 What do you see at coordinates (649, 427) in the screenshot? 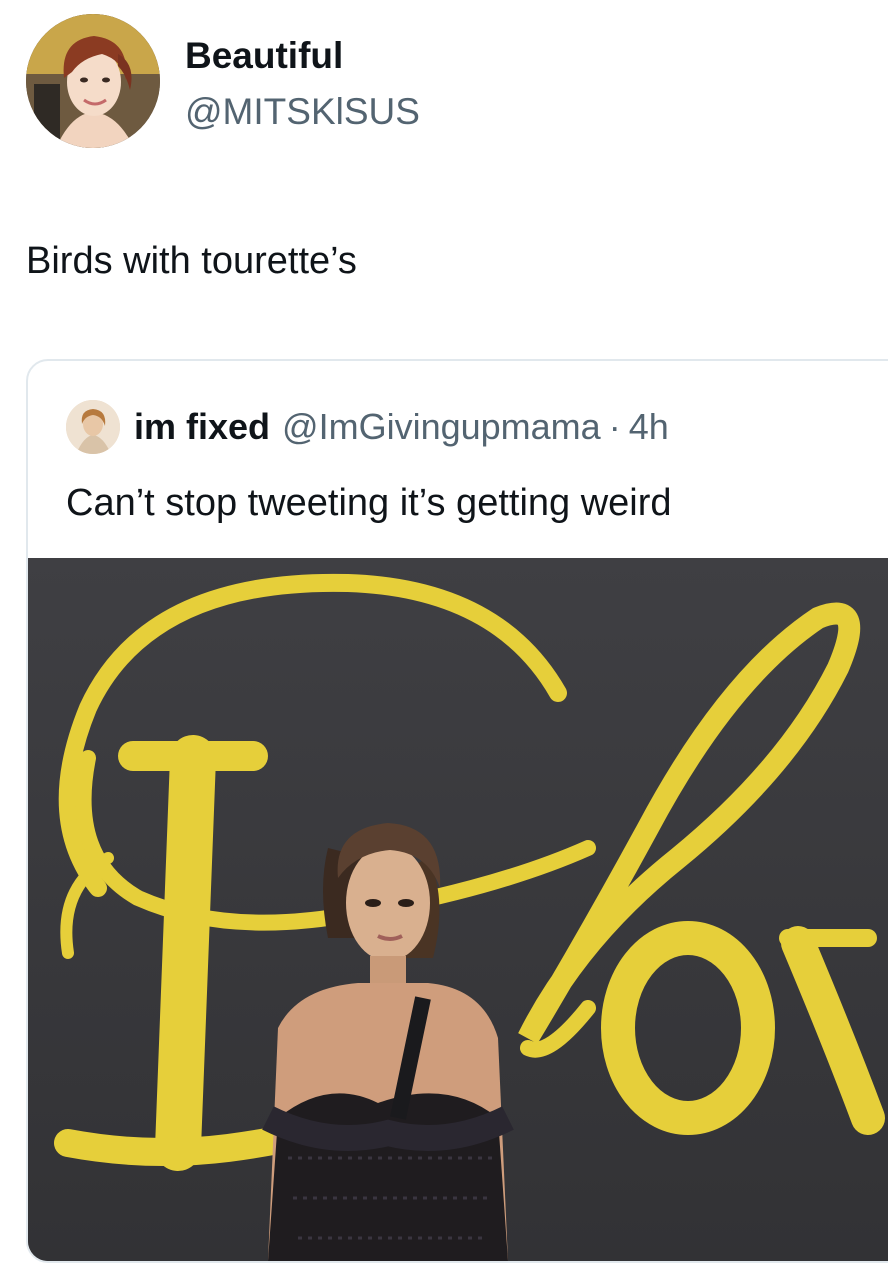
I see `quoted-timestamp: 4h` at bounding box center [649, 427].